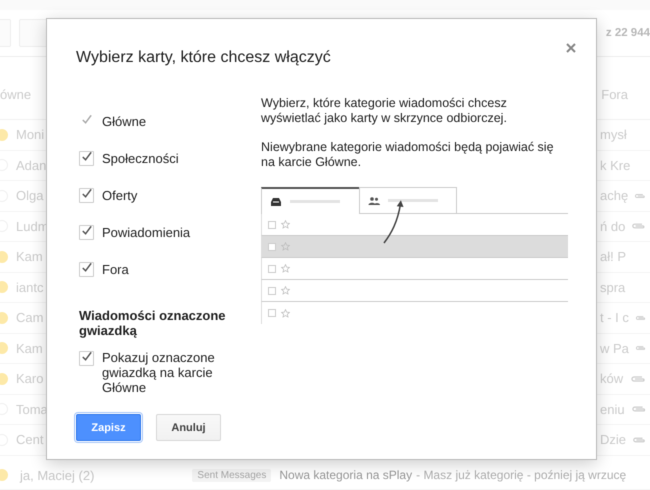 The width and height of the screenshot is (650, 490). I want to click on message-subject: Nowa kategoria na sPlay, so click(345, 475).